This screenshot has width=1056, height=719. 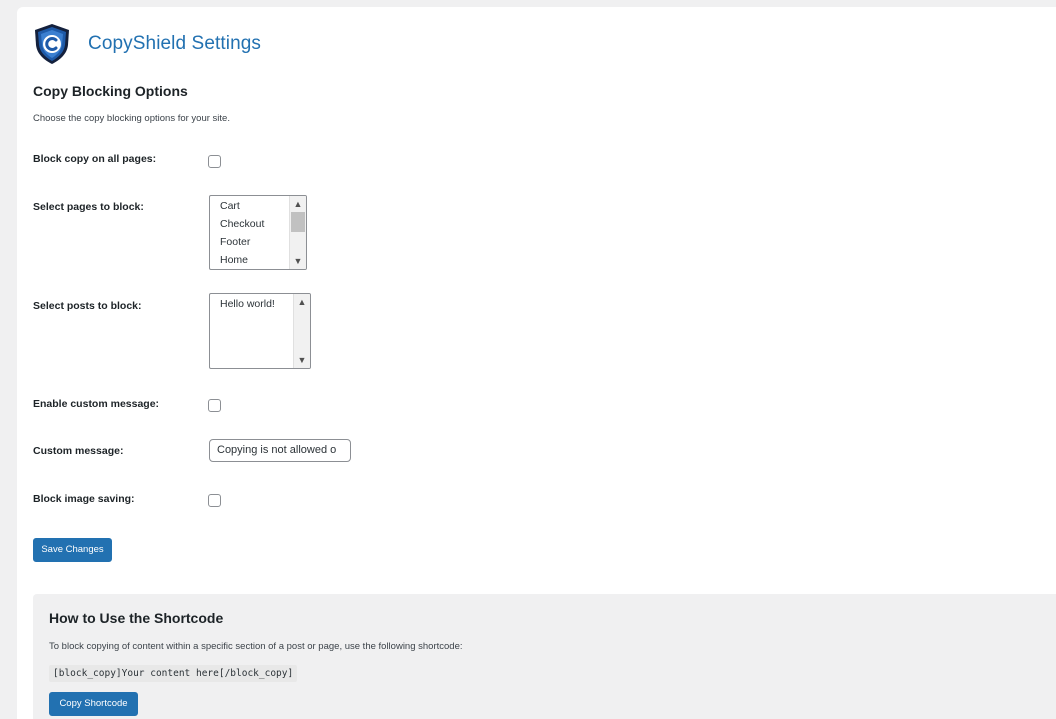 I want to click on copy-shortcode-button: Copy Shortcode, so click(x=93, y=704).